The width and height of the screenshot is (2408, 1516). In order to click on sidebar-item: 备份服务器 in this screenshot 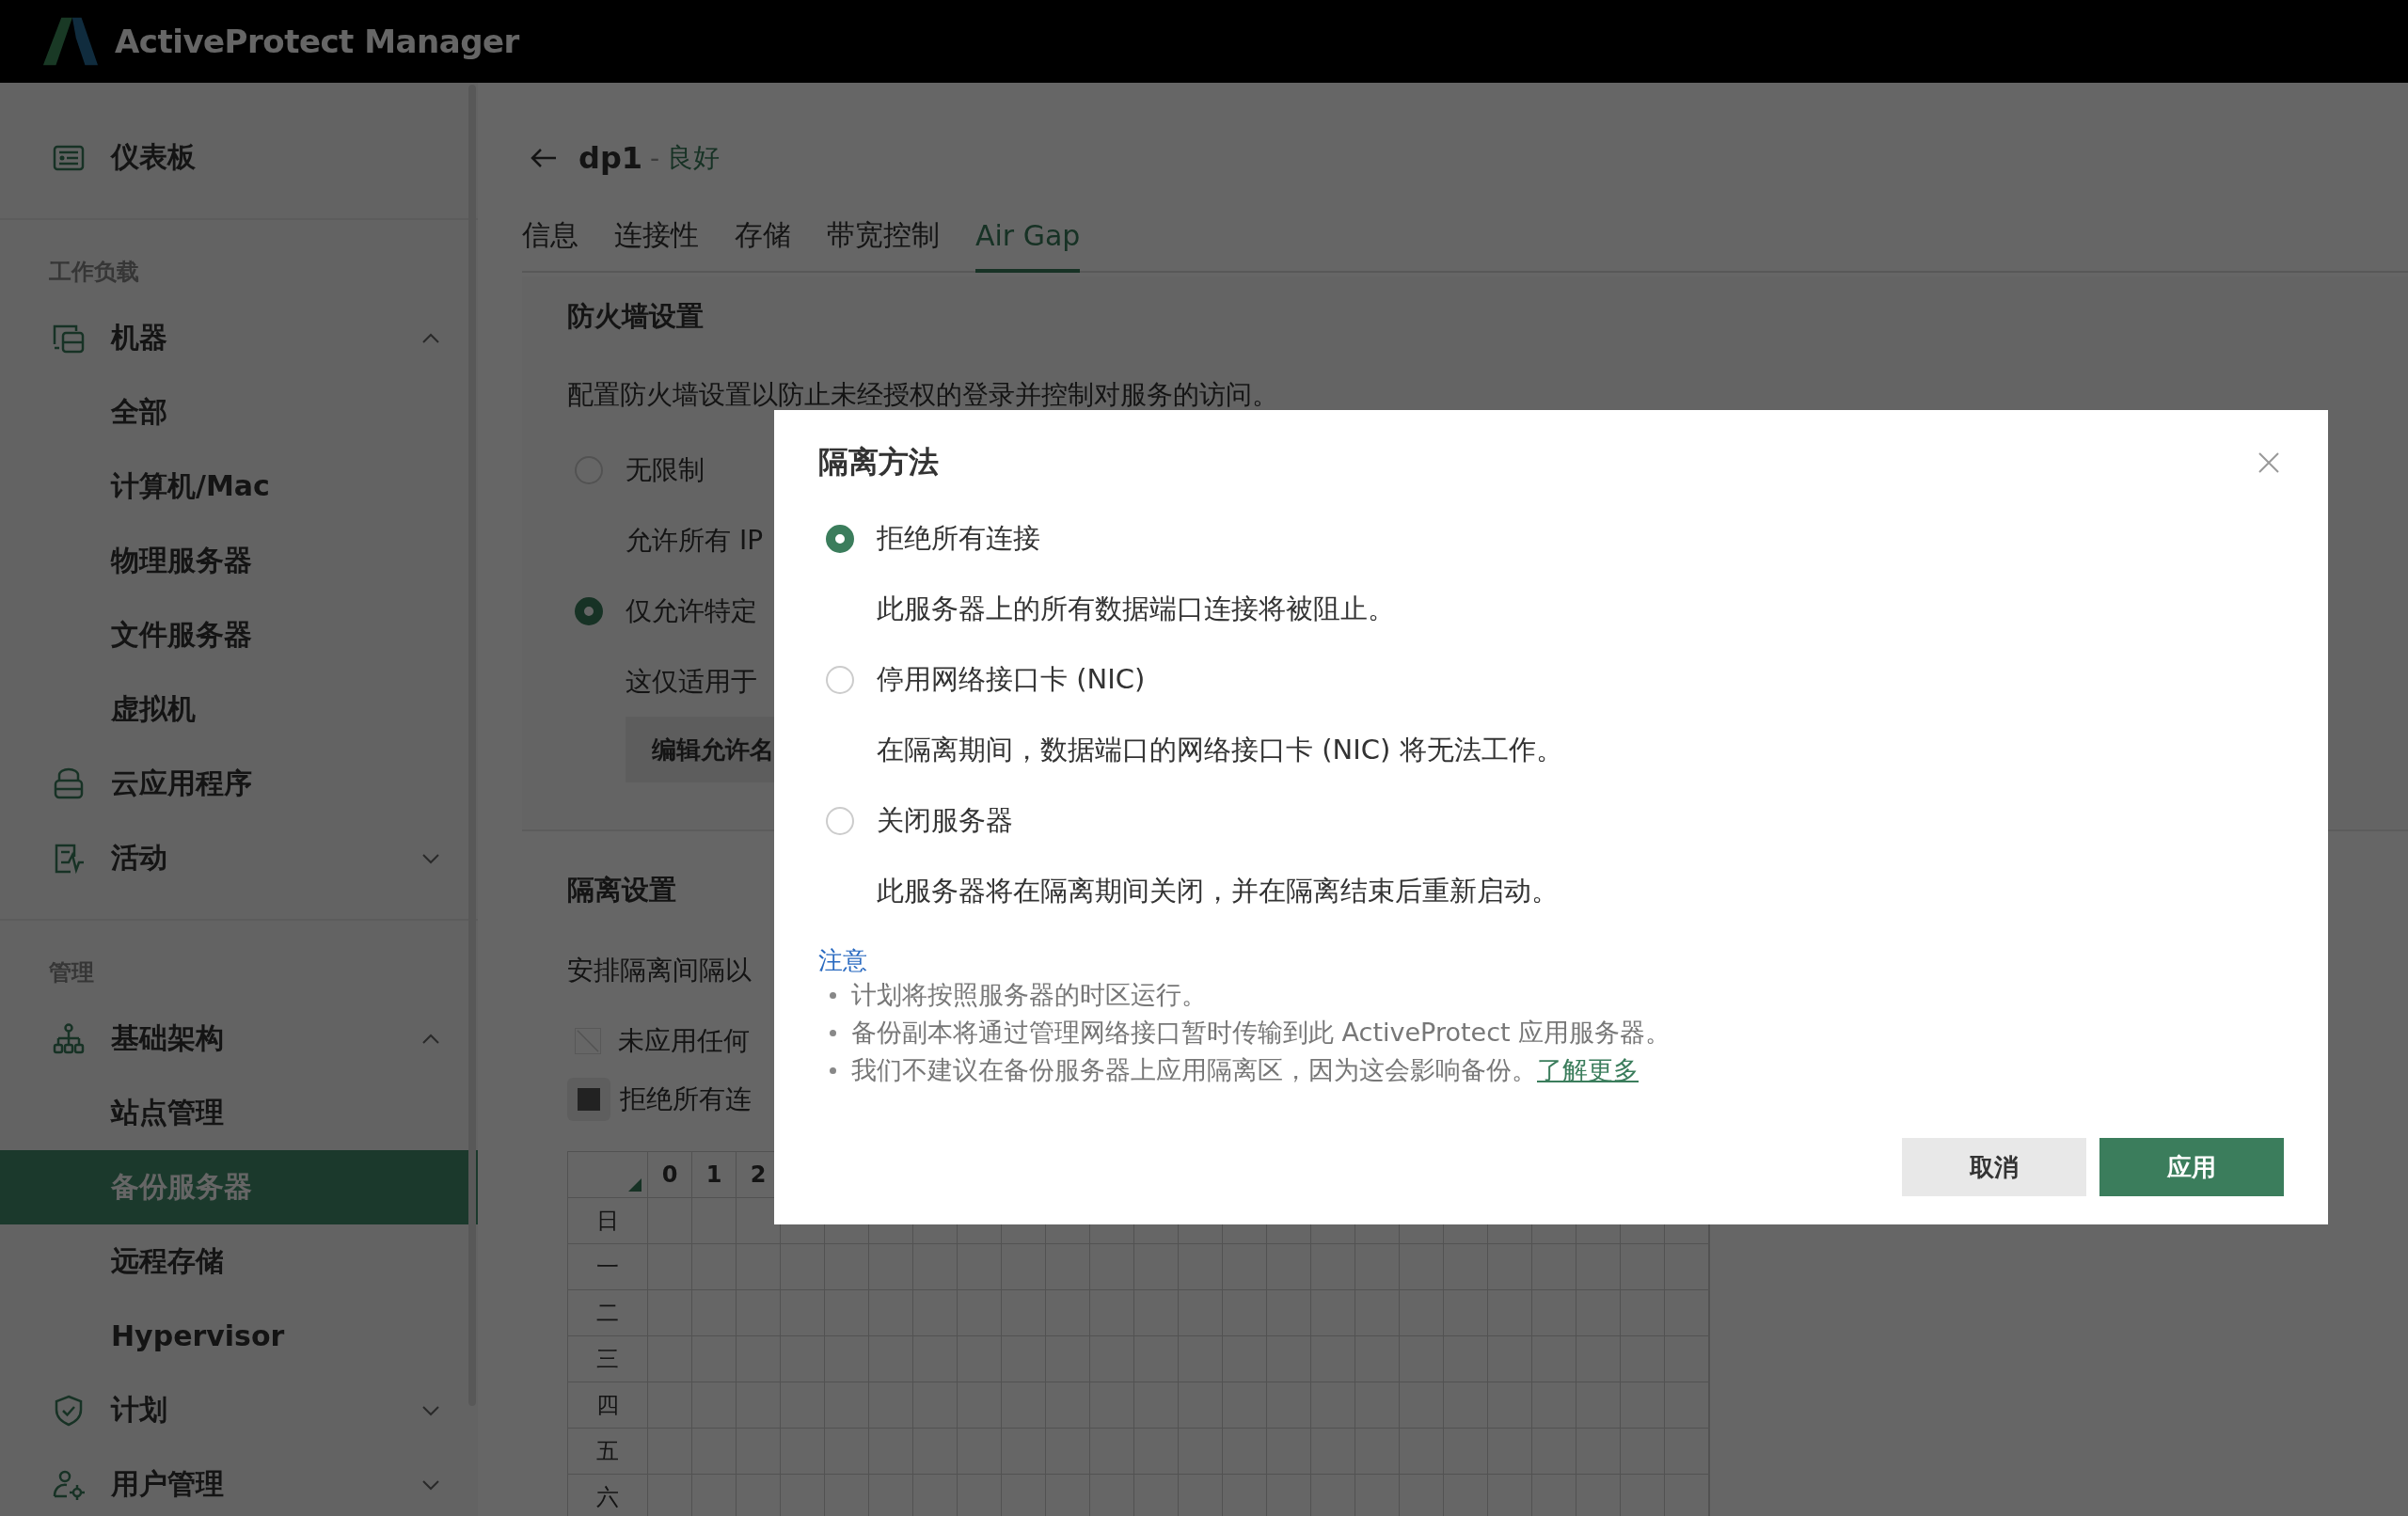, I will do `click(239, 1187)`.